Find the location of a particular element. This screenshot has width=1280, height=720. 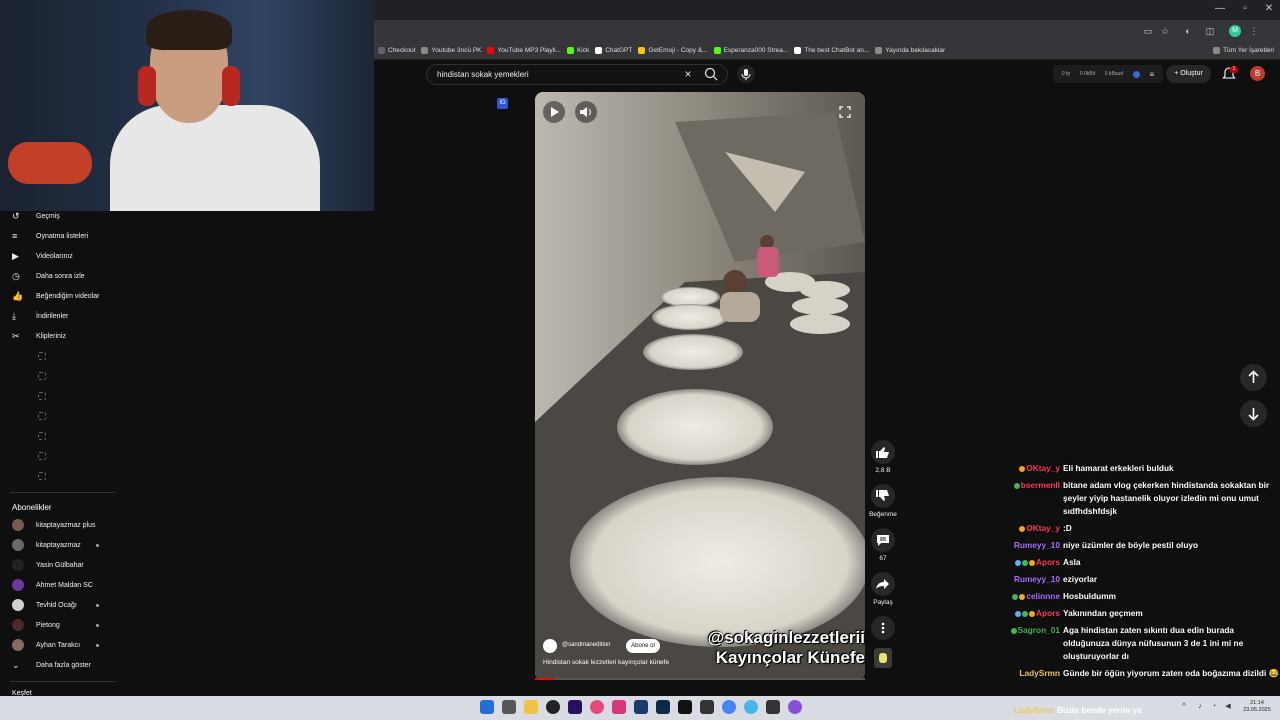

tray-chevron-icon: ^ is located at coordinates (1184, 707).